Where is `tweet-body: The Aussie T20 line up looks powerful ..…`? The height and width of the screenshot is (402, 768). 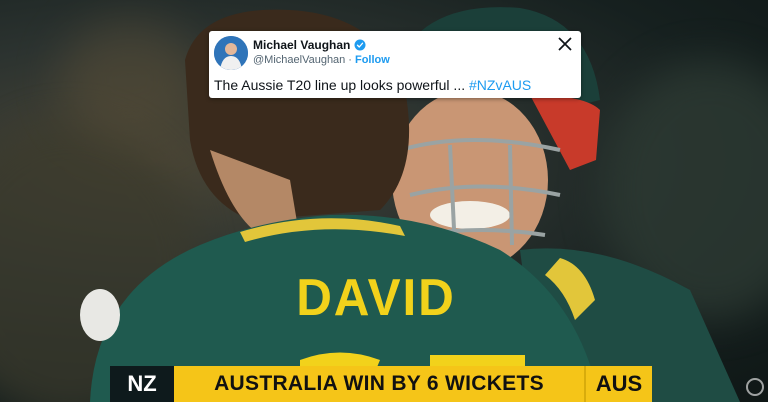 tweet-body: The Aussie T20 line up looks powerful ..… is located at coordinates (341, 85).